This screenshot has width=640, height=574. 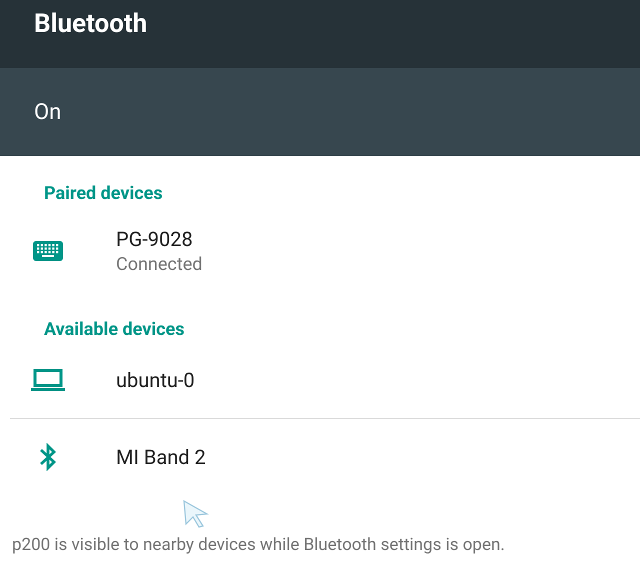 What do you see at coordinates (320, 380) in the screenshot?
I see `device-item: ubuntu-0` at bounding box center [320, 380].